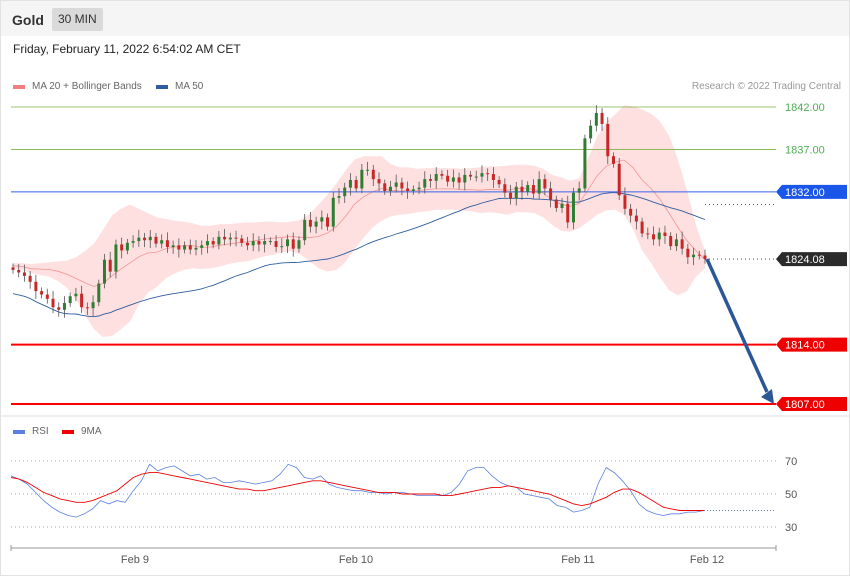 Image resolution: width=850 pixels, height=576 pixels. I want to click on level-label: 1807.00, so click(805, 405).